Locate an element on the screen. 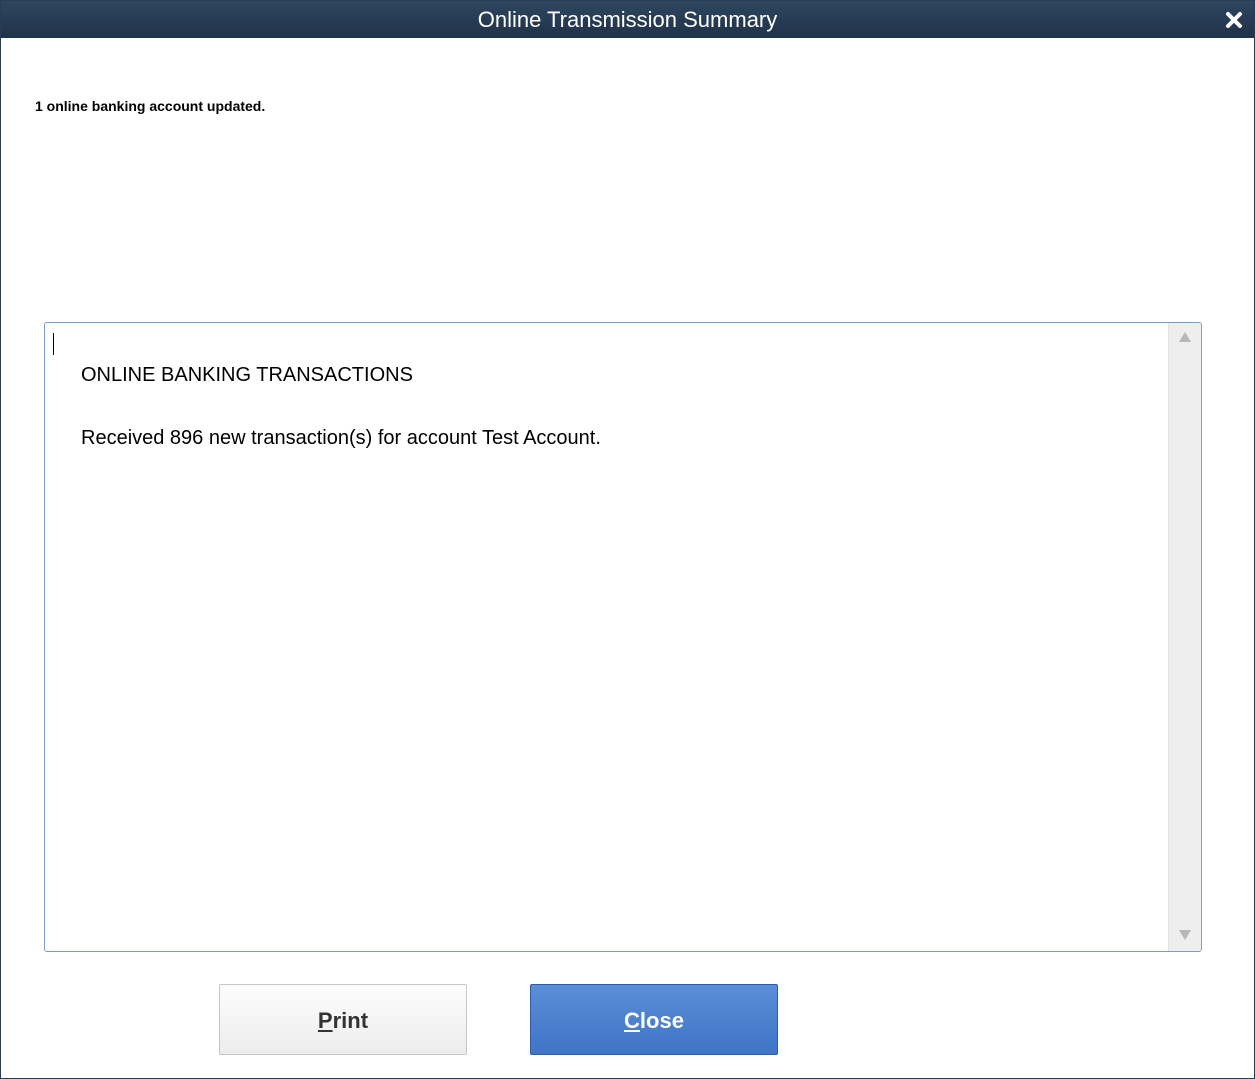 The width and height of the screenshot is (1255, 1079). print-mnemonic: P is located at coordinates (325, 1020).